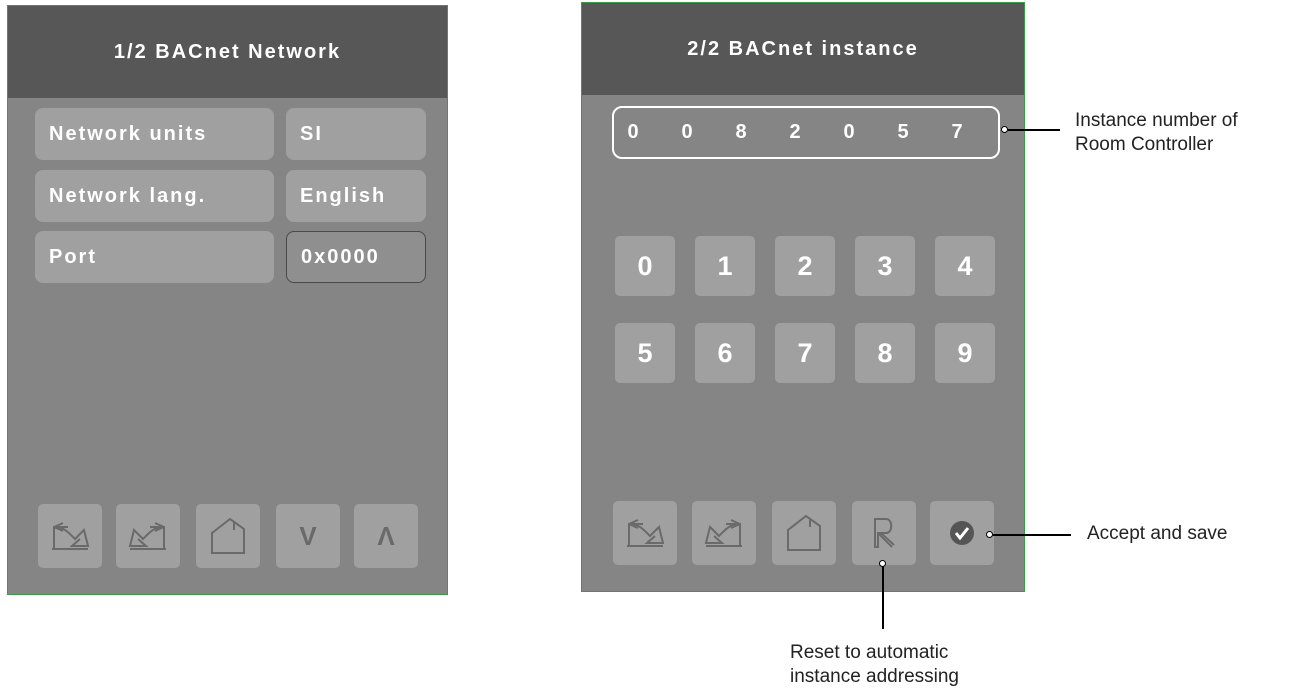 This screenshot has height=692, width=1294. Describe the element at coordinates (805, 266) in the screenshot. I see `key-2-button: 2` at that location.